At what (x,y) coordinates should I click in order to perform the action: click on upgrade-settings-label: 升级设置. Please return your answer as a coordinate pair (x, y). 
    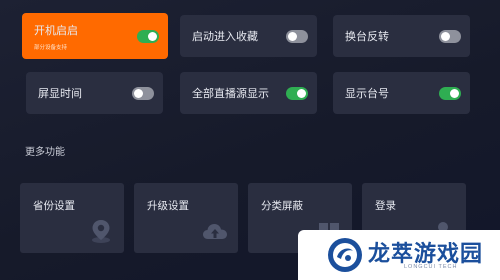
    Looking at the image, I should click on (168, 206).